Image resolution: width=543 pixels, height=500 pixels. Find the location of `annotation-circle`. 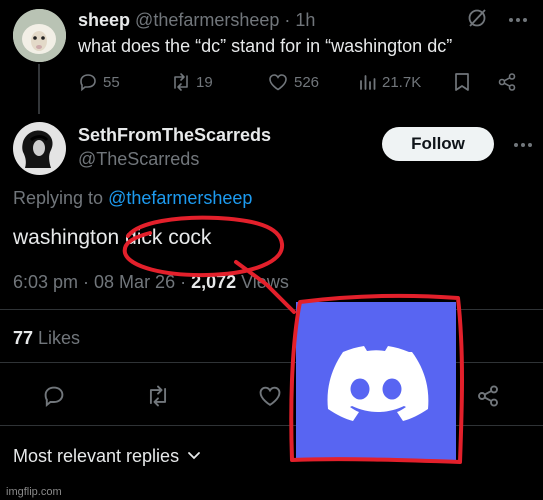

annotation-circle is located at coordinates (203, 246).